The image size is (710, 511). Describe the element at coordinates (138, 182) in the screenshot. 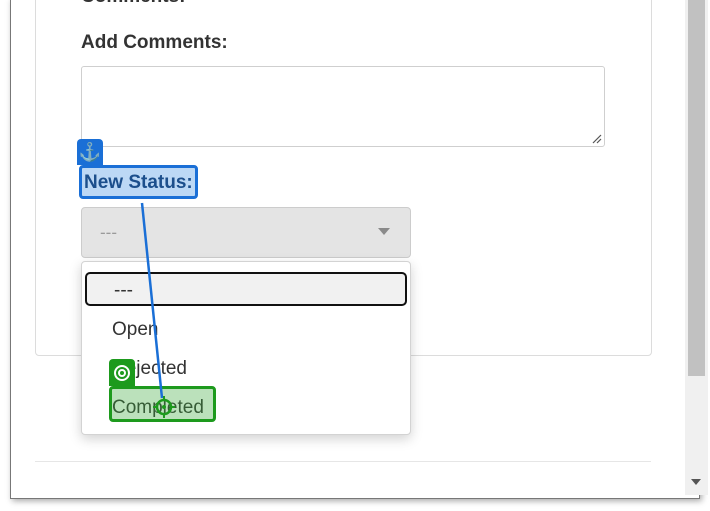

I see `new-status-label: New Status:` at that location.